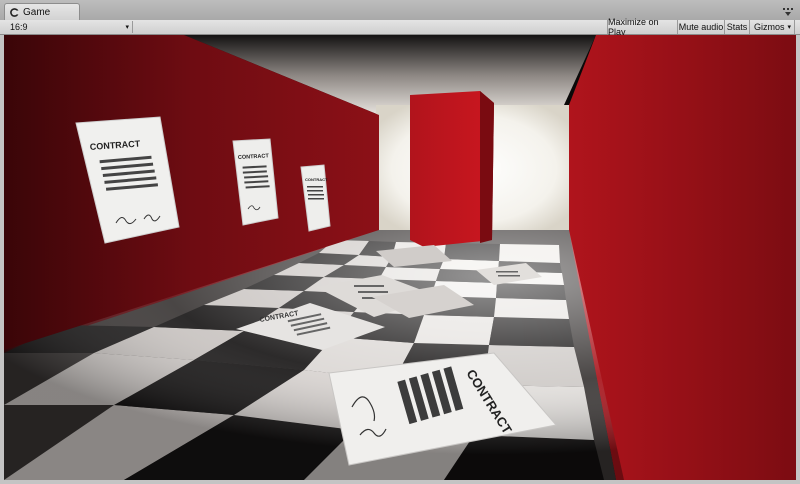  I want to click on maximize-on-play-label: Maximize on Play, so click(633, 27).